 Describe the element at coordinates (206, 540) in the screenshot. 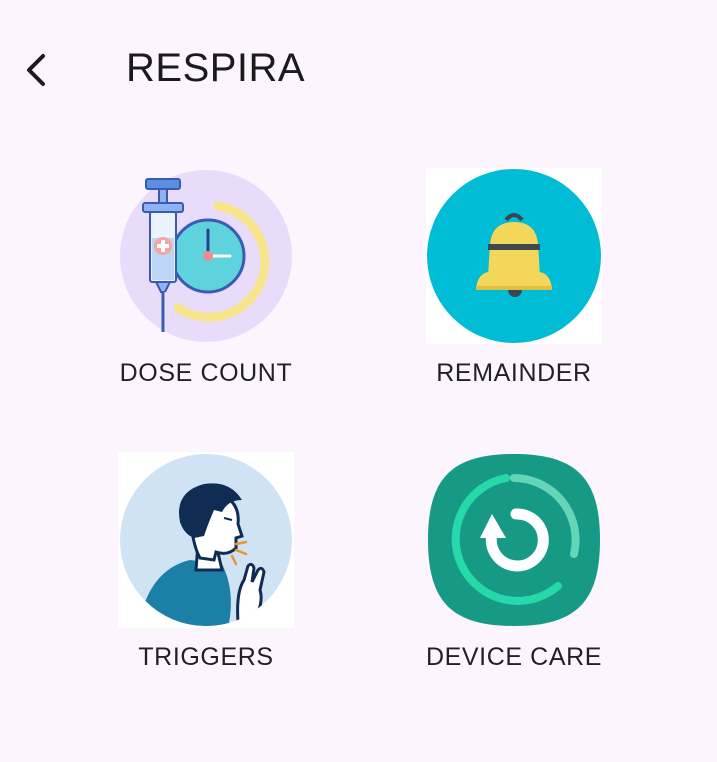

I see `coughing-person-icon` at that location.